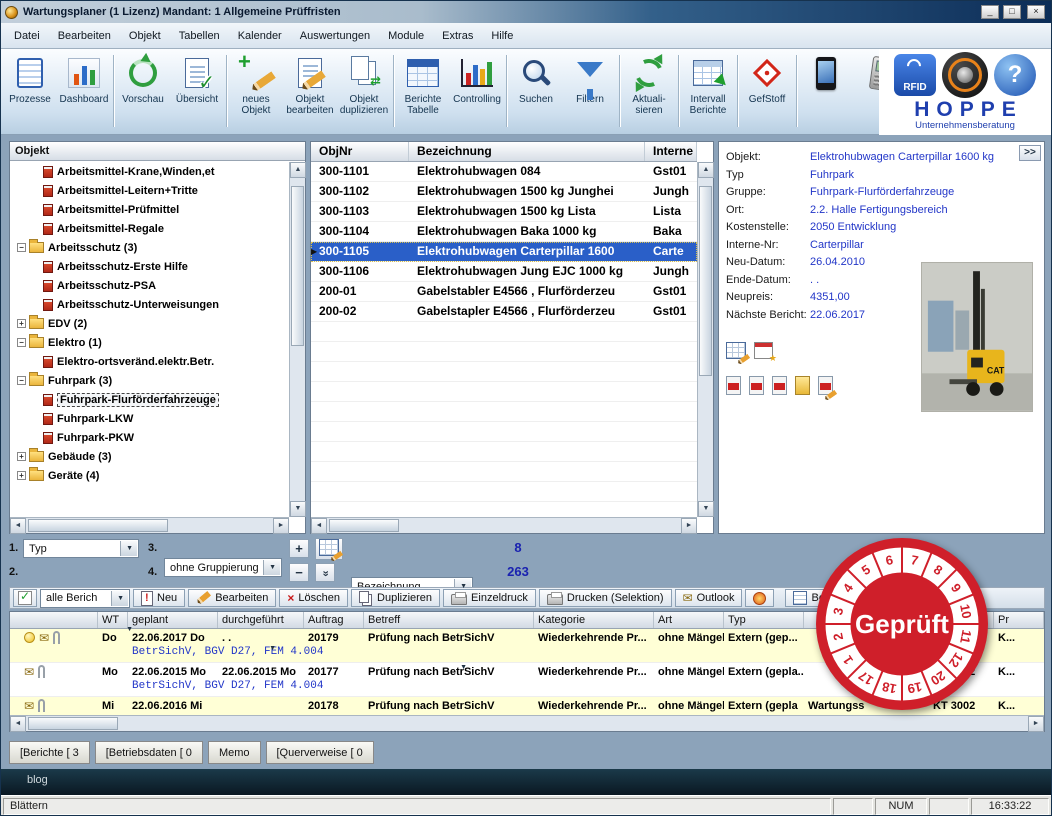  What do you see at coordinates (990, 12) in the screenshot?
I see `minimize-button: _` at bounding box center [990, 12].